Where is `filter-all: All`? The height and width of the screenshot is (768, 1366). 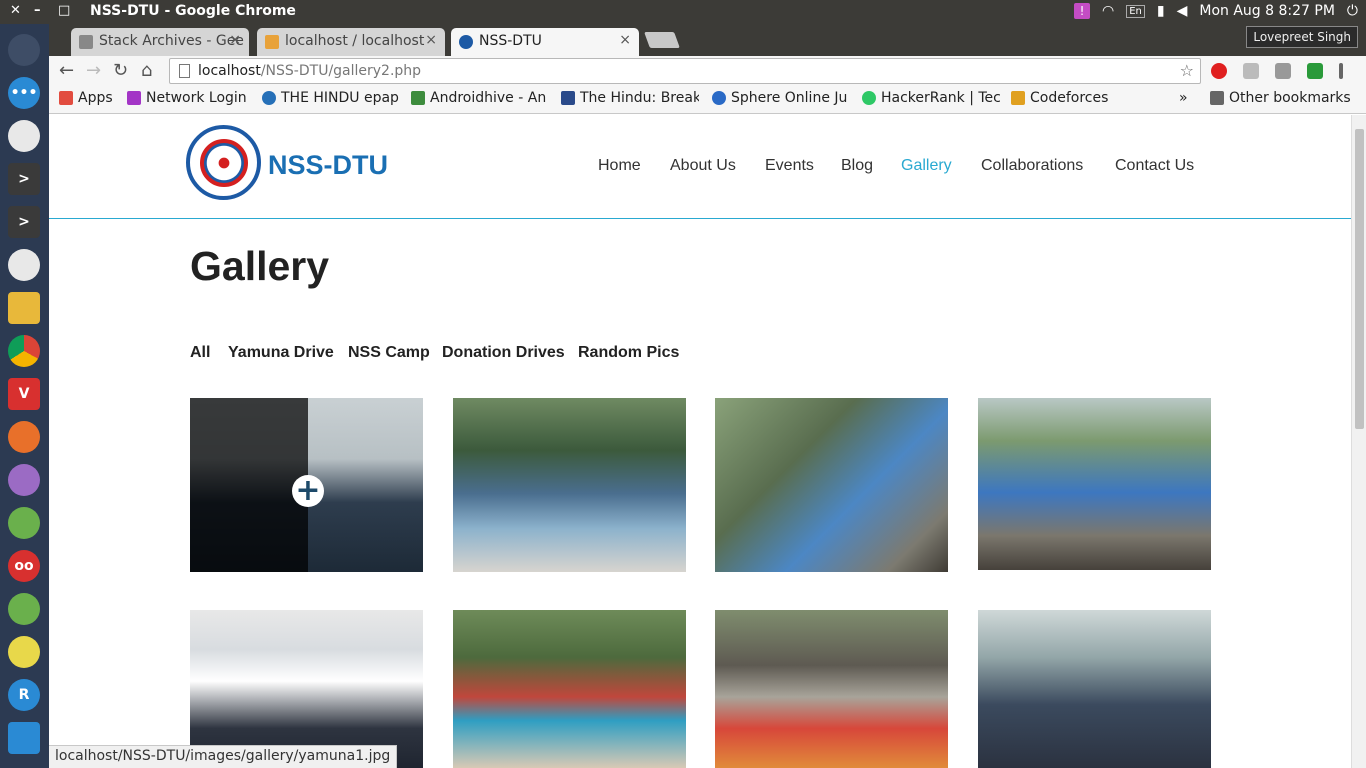
filter-all: All is located at coordinates (200, 353).